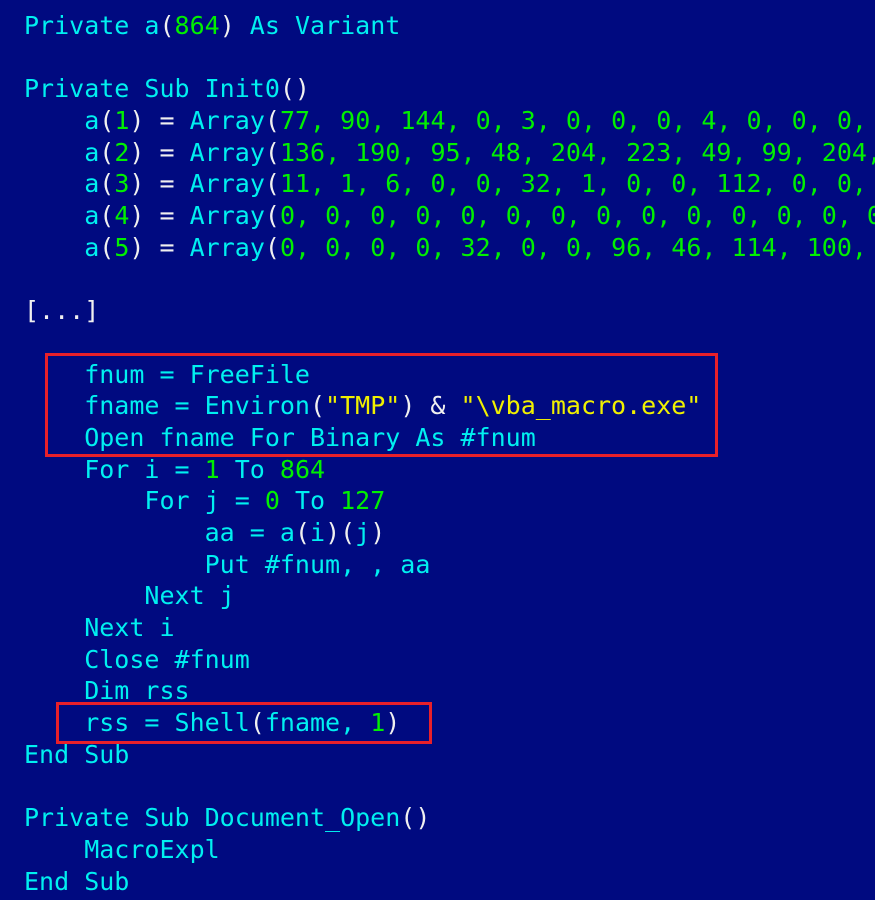  I want to click on code-token: 4, so click(122, 216).